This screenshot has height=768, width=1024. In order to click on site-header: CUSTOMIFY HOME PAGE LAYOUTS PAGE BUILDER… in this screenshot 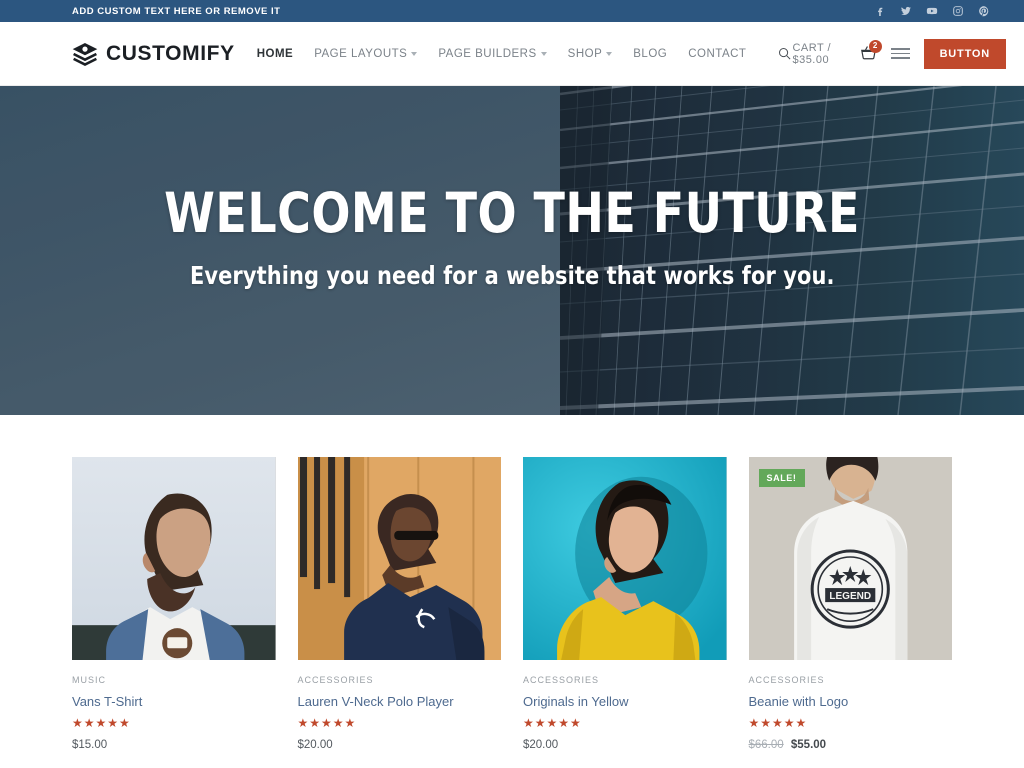, I will do `click(512, 54)`.